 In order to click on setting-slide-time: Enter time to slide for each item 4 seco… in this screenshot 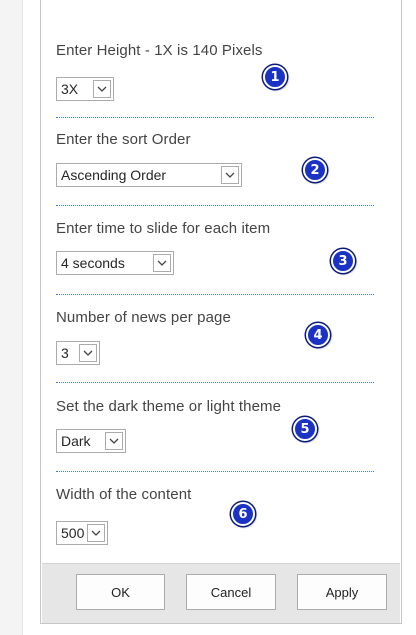, I will do `click(215, 250)`.